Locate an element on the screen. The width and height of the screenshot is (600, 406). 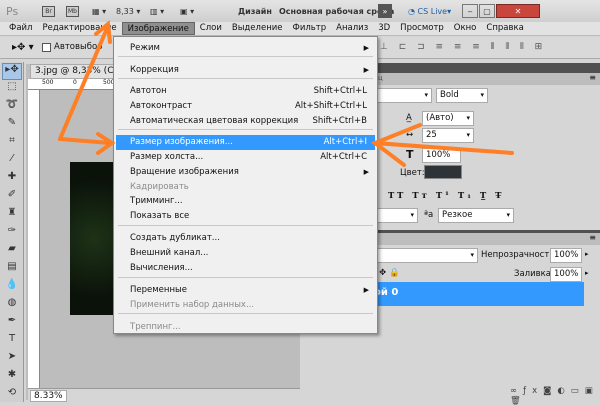
menu-3d: 3D is located at coordinates (384, 28).